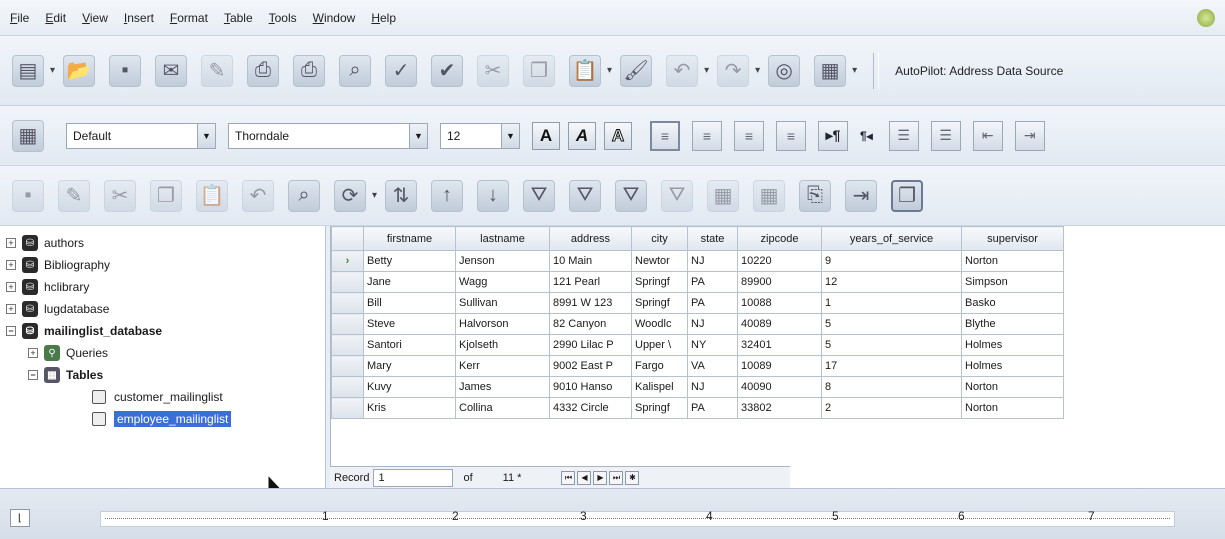 The width and height of the screenshot is (1225, 539). Describe the element at coordinates (162, 419) in the screenshot. I see `tree-item-employee-mailinglist: employee_mailinglist` at that location.